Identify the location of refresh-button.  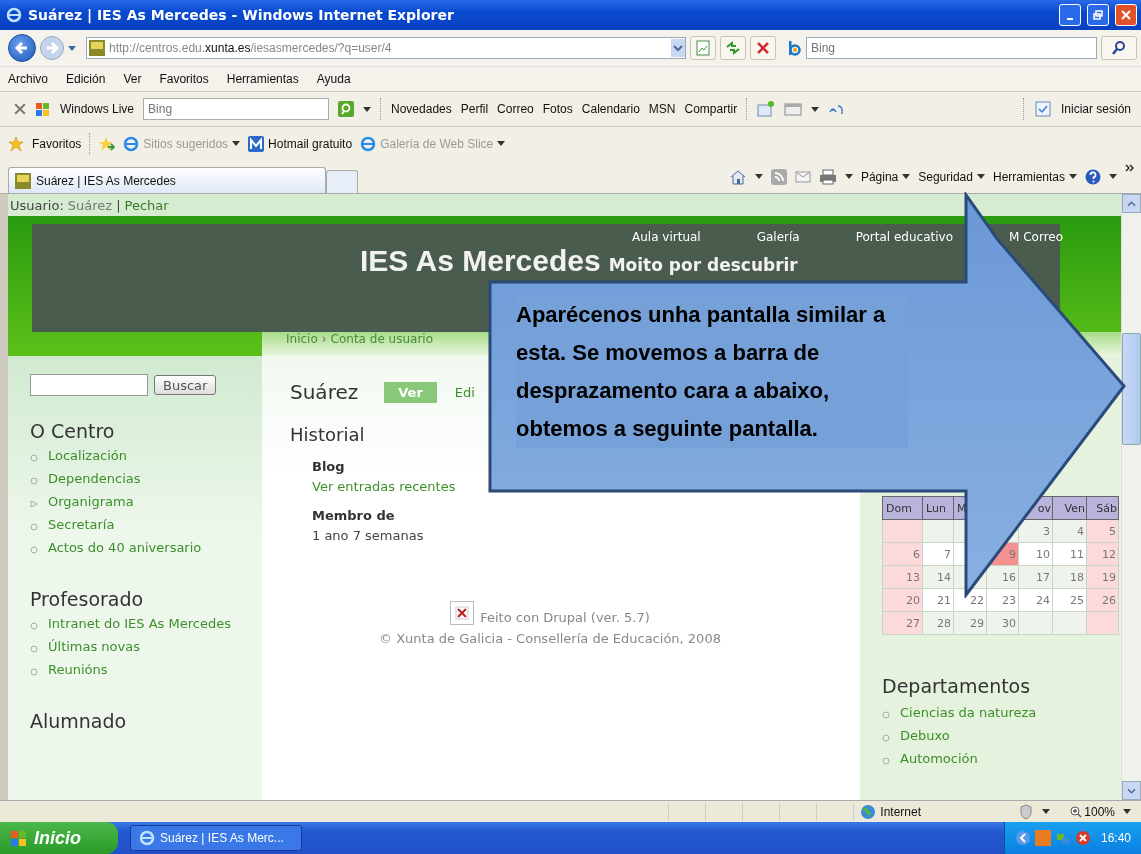
(733, 48).